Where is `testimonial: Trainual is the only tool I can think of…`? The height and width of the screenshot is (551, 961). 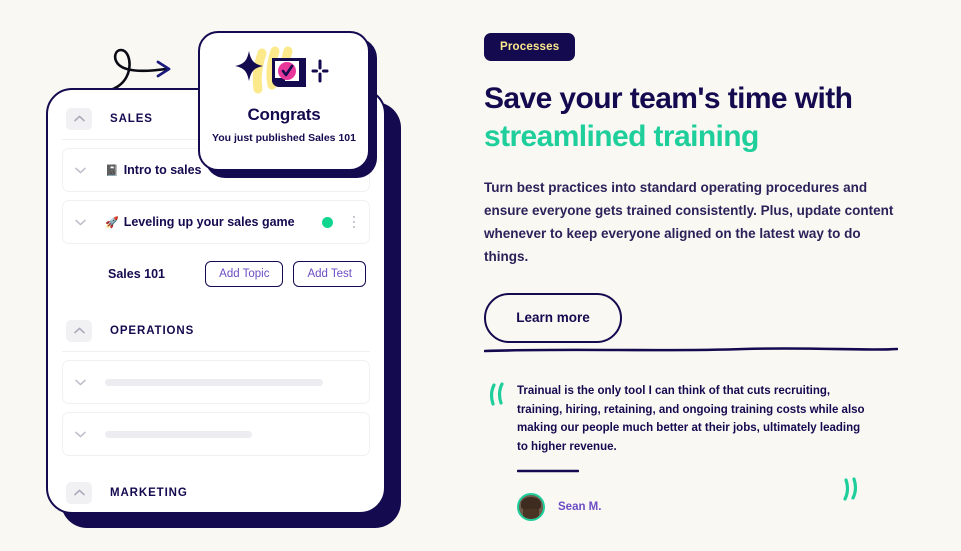
testimonial: Trainual is the only tool I can think of… is located at coordinates (699, 451).